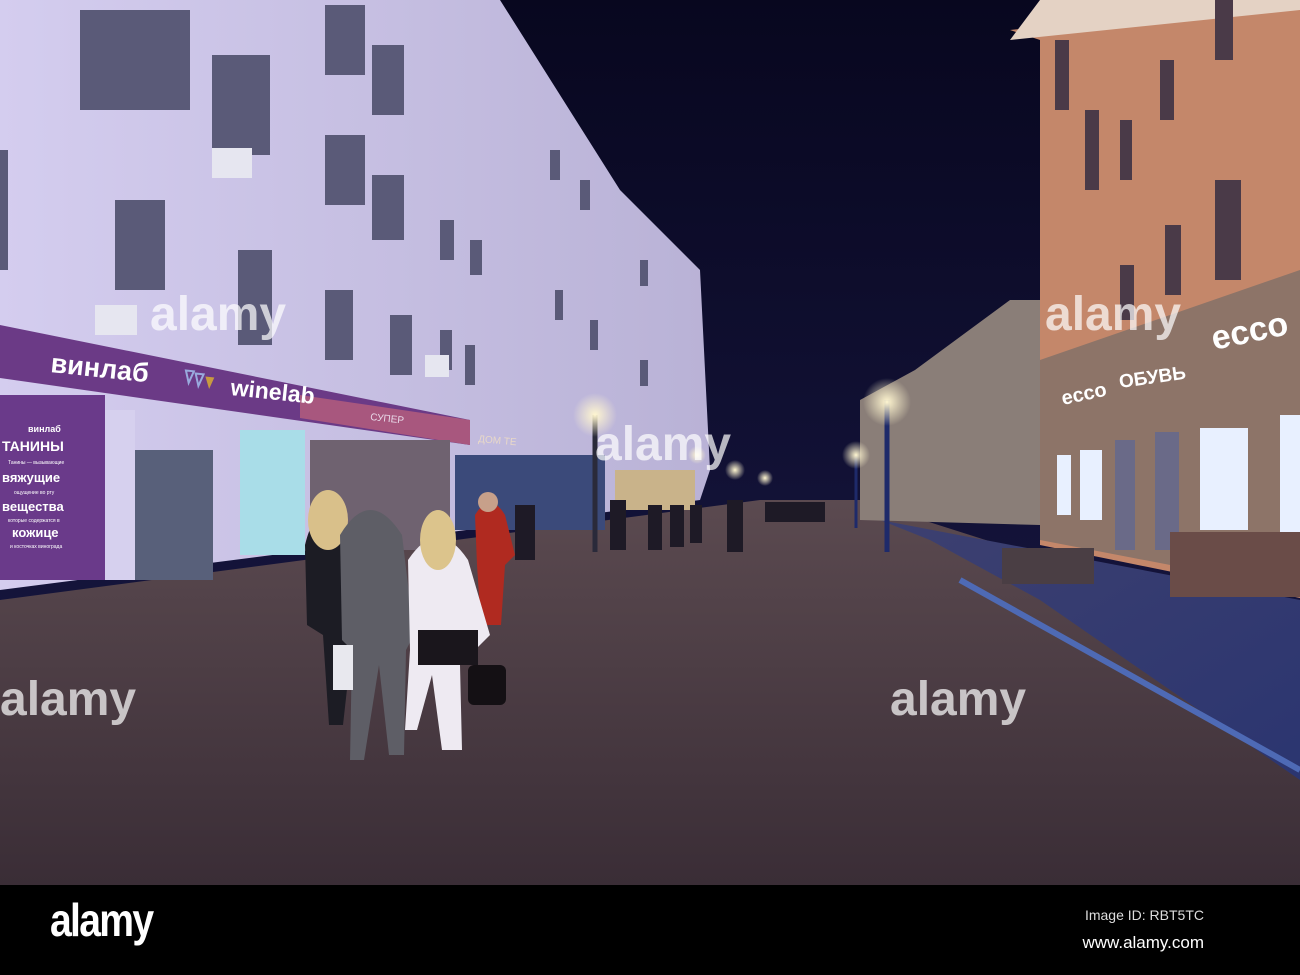 The image size is (1300, 975). Describe the element at coordinates (33, 446) in the screenshot. I see `poster-line: ТАНИНЫ` at that location.